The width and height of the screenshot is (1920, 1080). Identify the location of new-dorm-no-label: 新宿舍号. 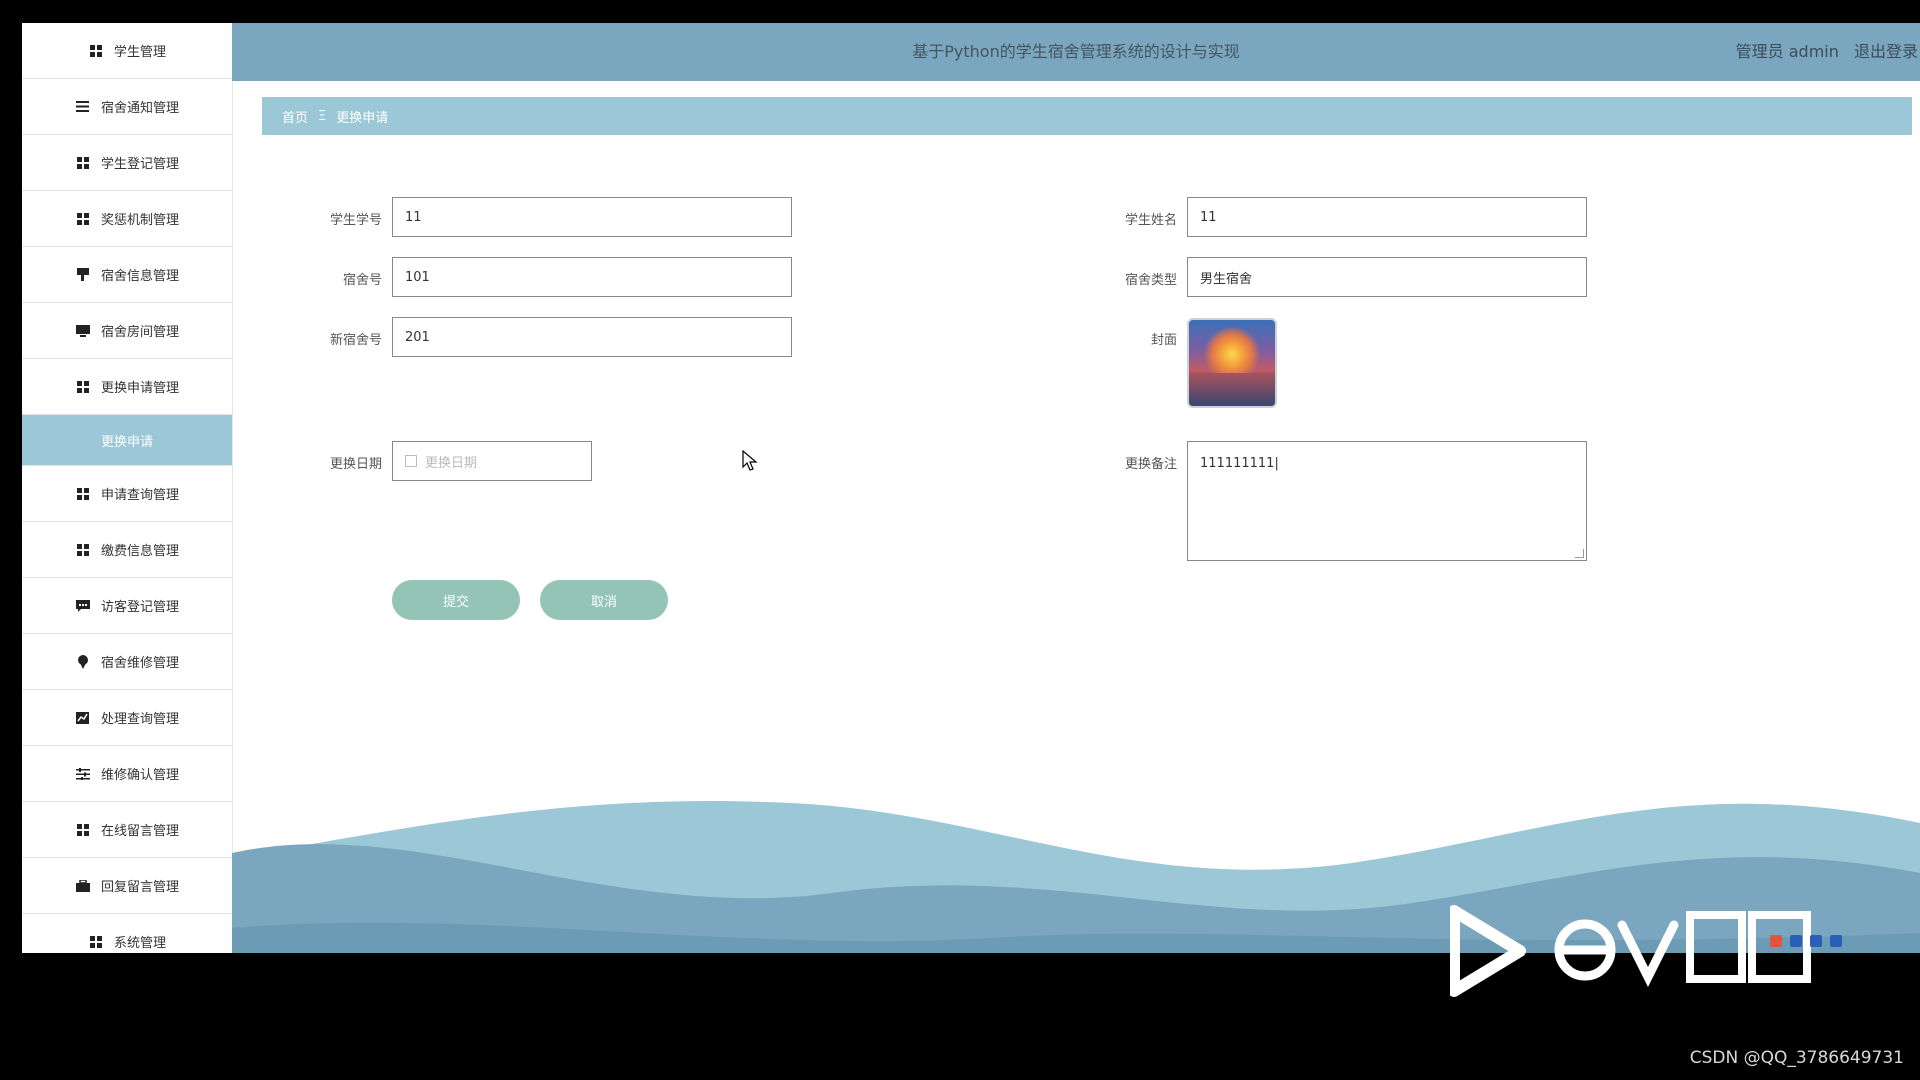
(355, 340).